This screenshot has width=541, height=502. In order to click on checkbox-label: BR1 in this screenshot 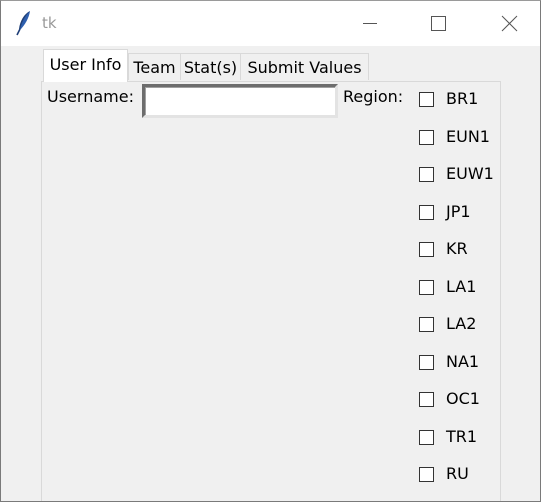, I will do `click(462, 98)`.